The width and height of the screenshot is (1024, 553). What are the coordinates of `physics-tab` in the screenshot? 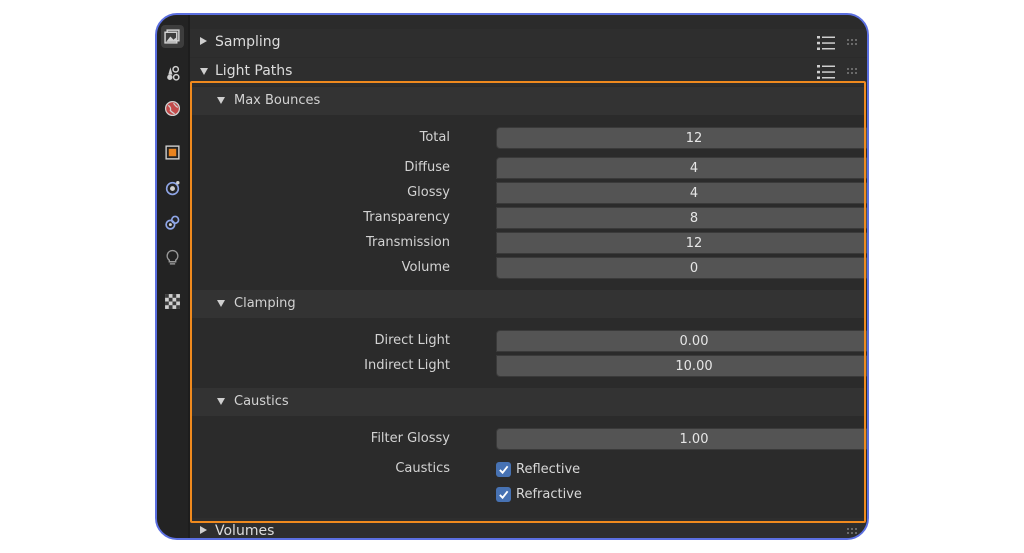 It's located at (172, 187).